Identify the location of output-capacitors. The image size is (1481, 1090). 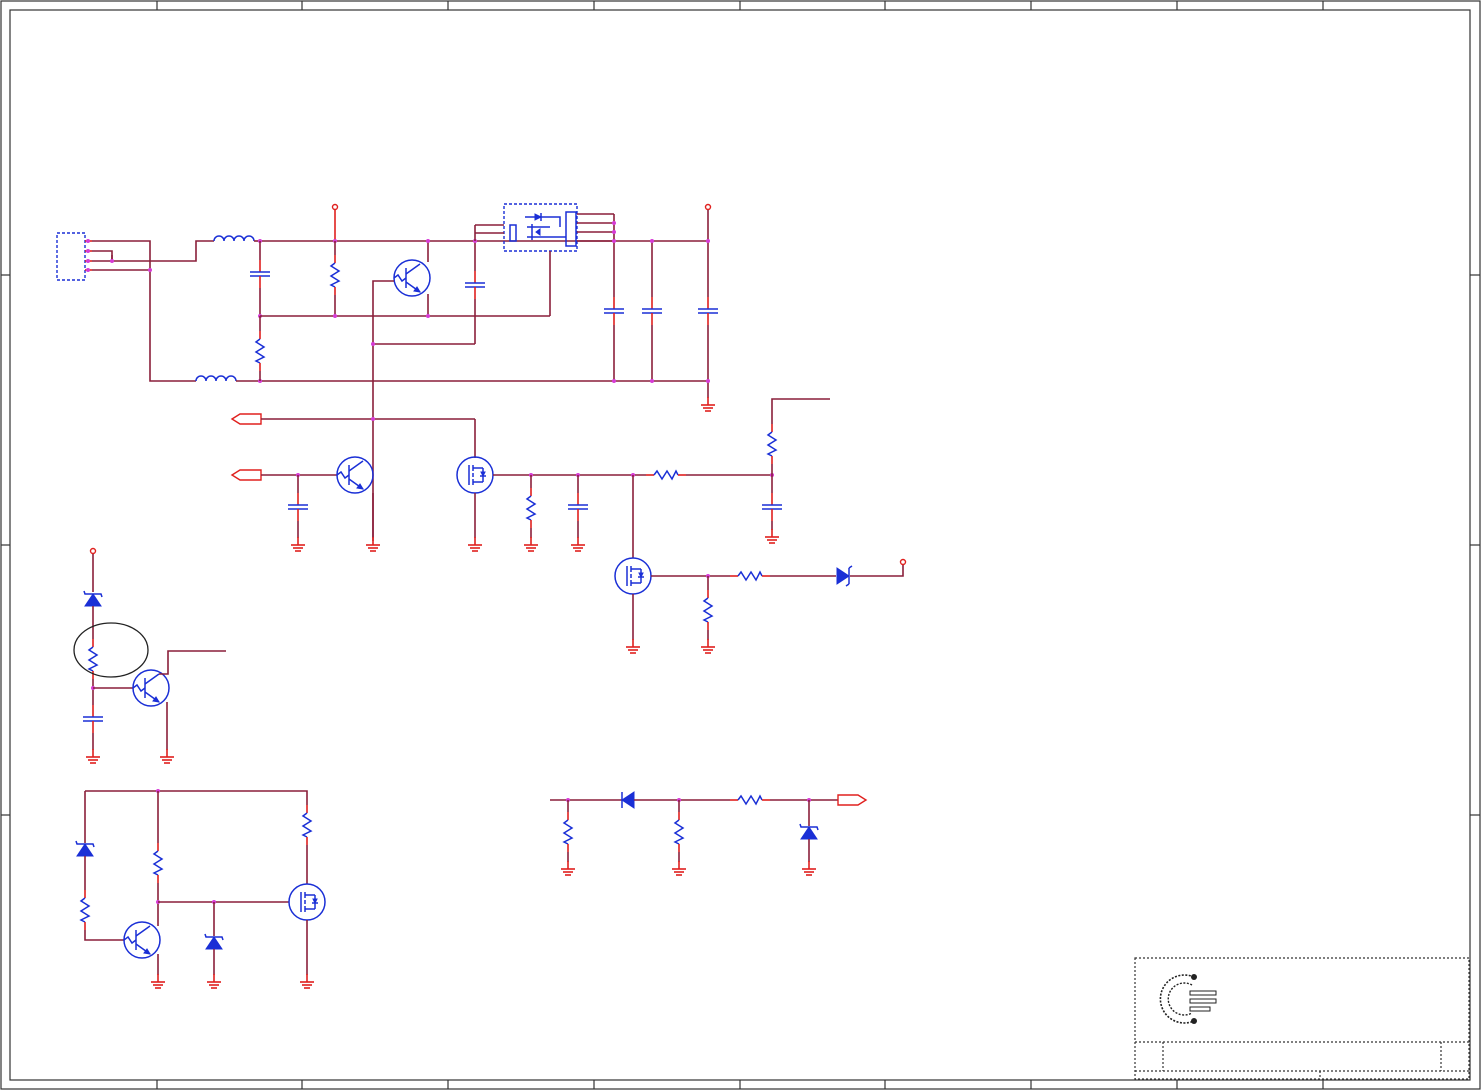
(661, 307).